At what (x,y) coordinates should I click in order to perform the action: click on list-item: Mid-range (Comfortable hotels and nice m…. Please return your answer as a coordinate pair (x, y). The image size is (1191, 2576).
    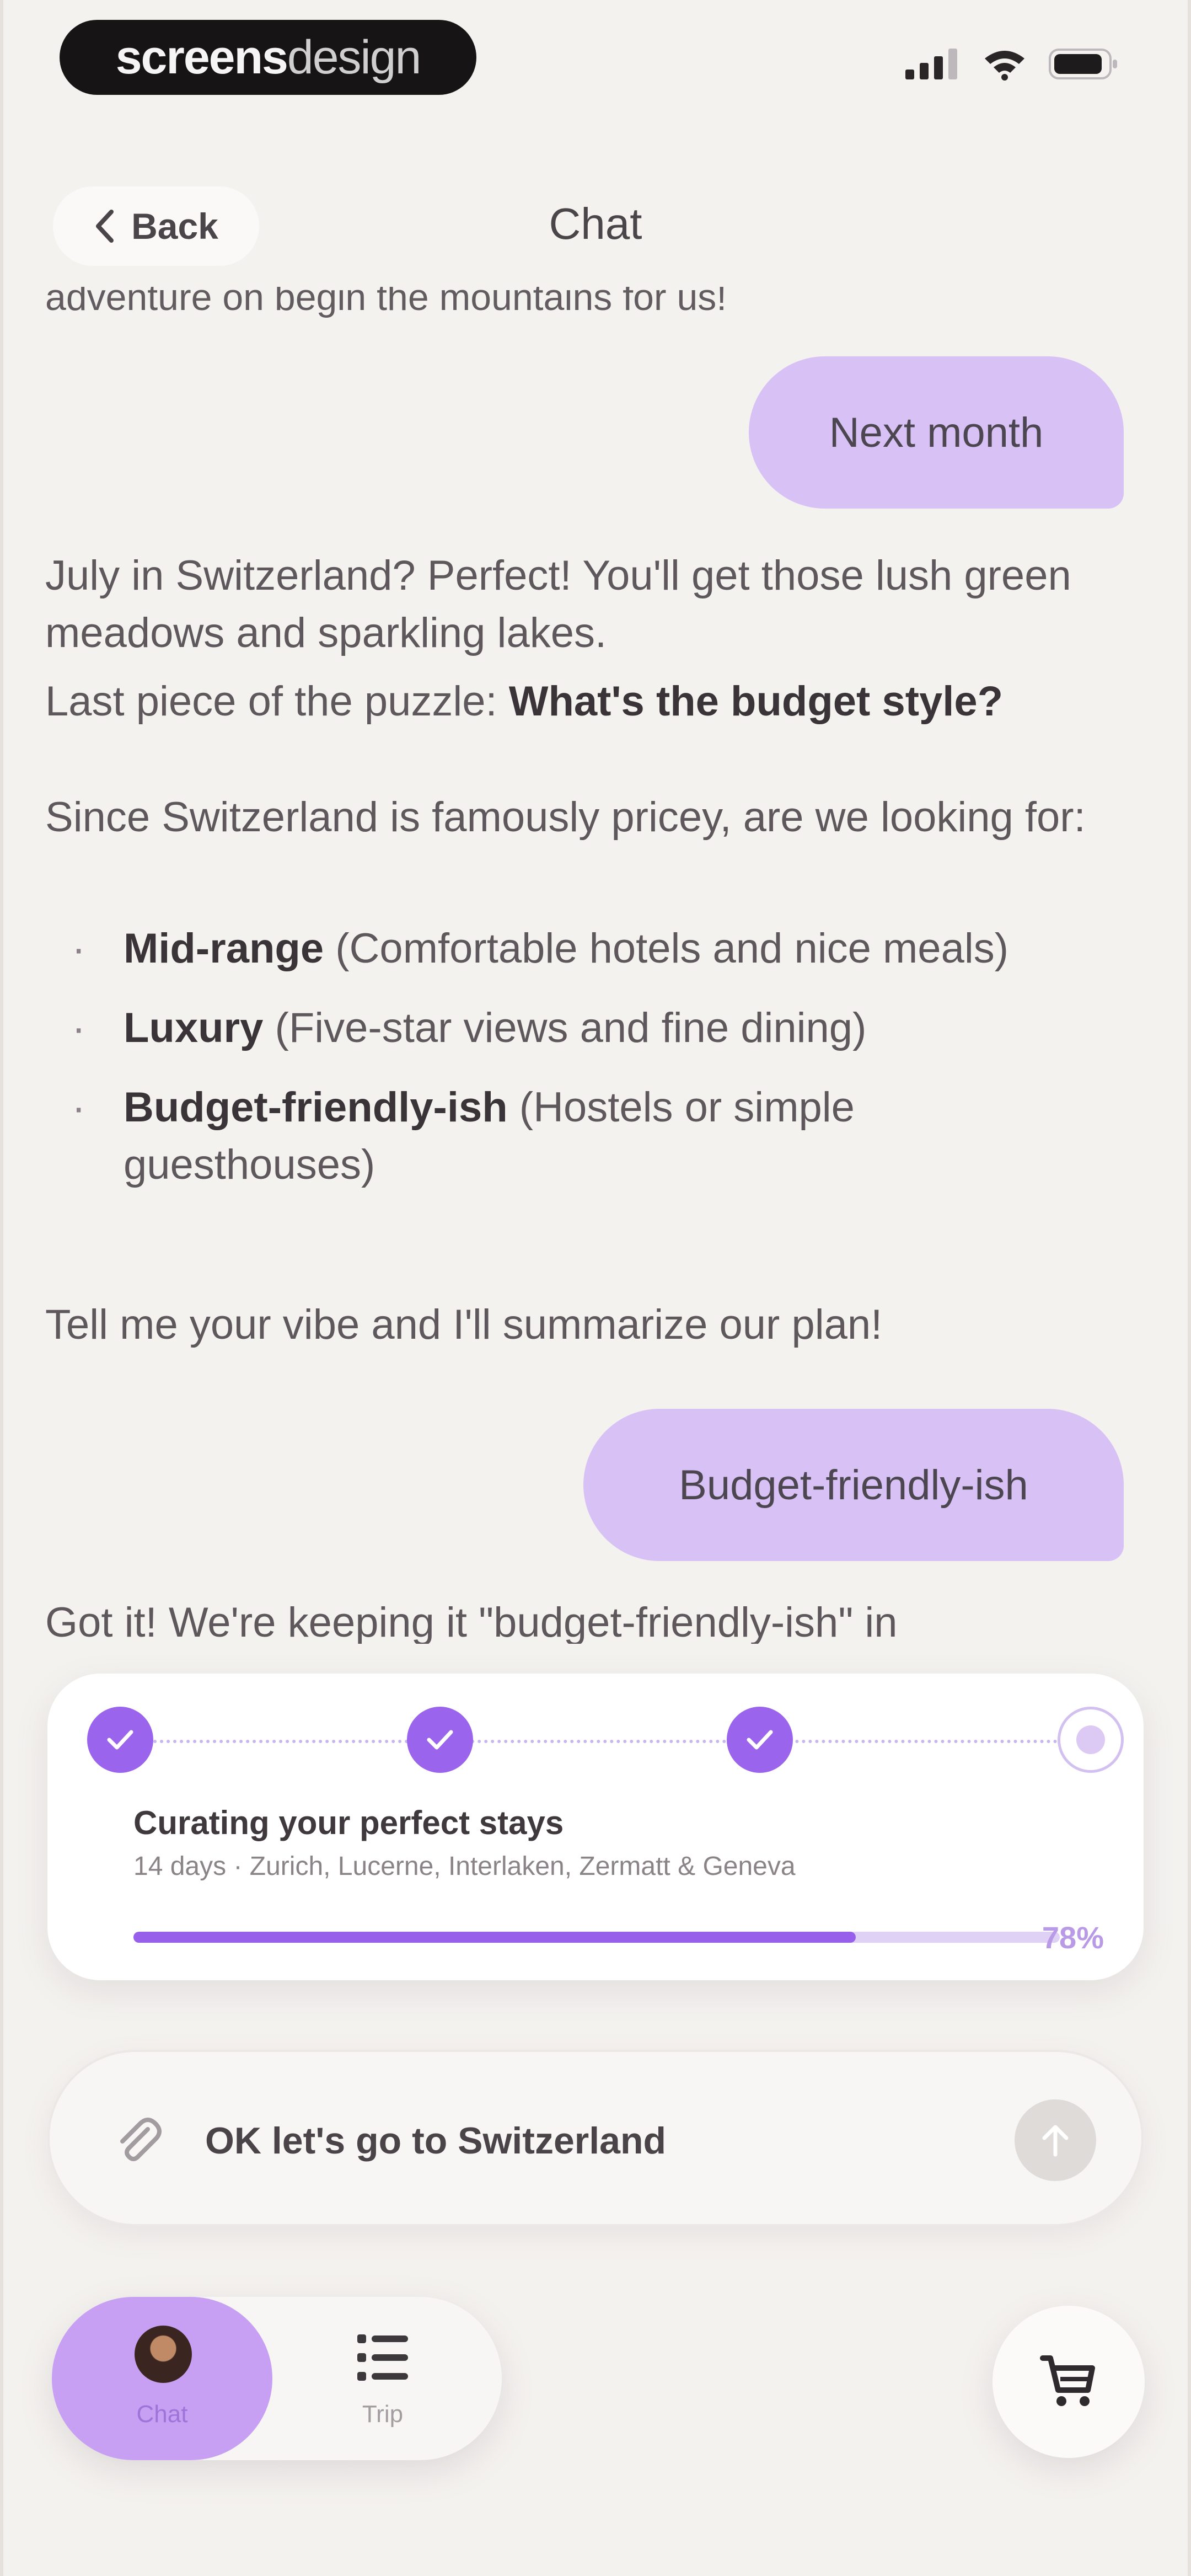
    Looking at the image, I should click on (582, 948).